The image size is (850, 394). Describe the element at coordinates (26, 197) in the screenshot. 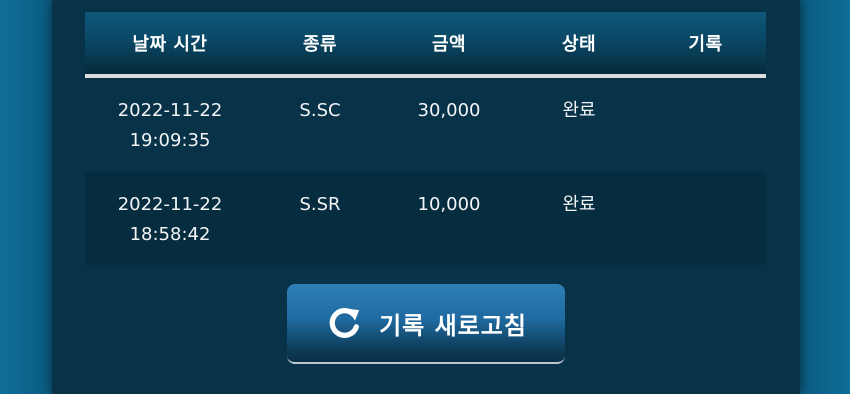

I see `left-backdrop` at that location.